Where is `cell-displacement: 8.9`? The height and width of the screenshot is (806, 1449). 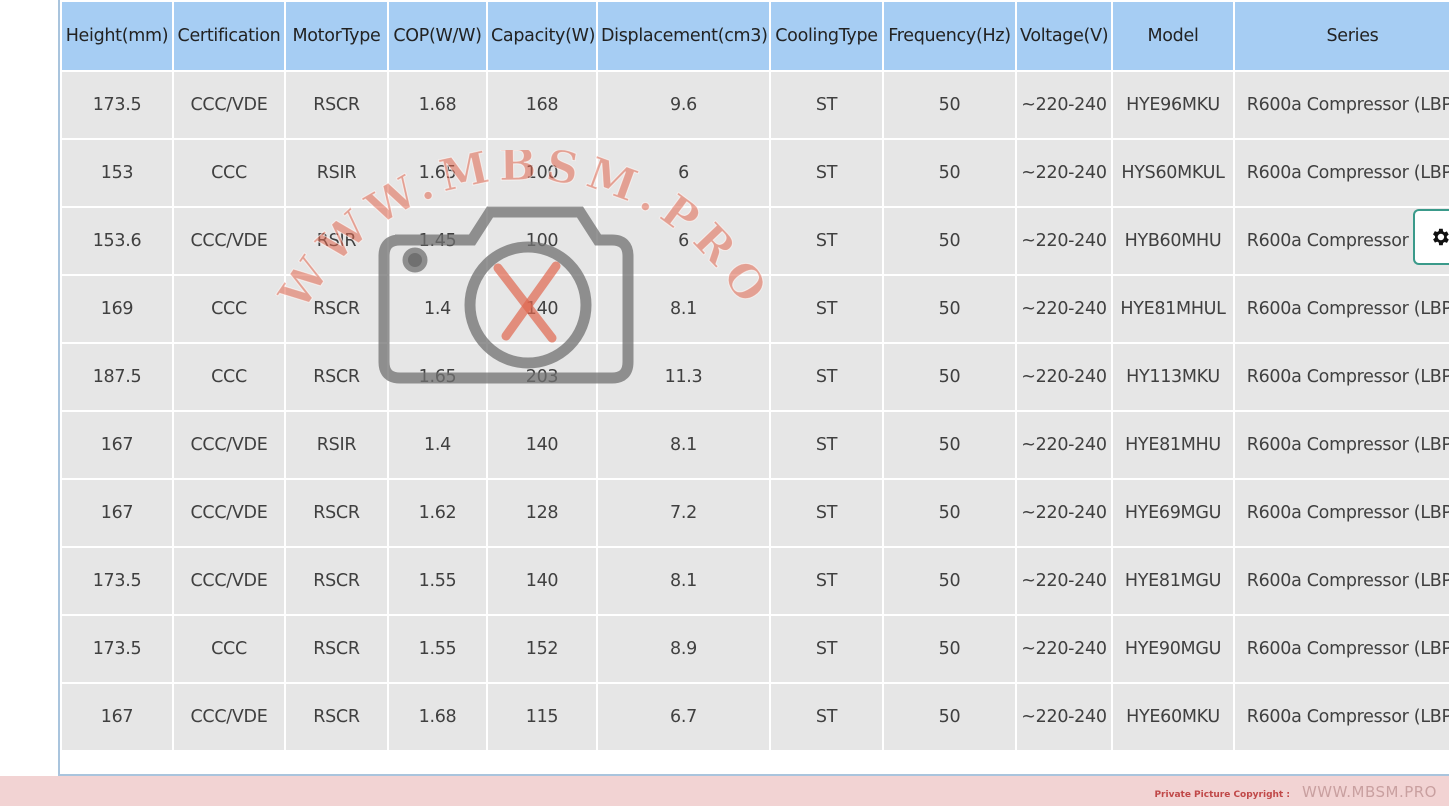 cell-displacement: 8.9 is located at coordinates (683, 649).